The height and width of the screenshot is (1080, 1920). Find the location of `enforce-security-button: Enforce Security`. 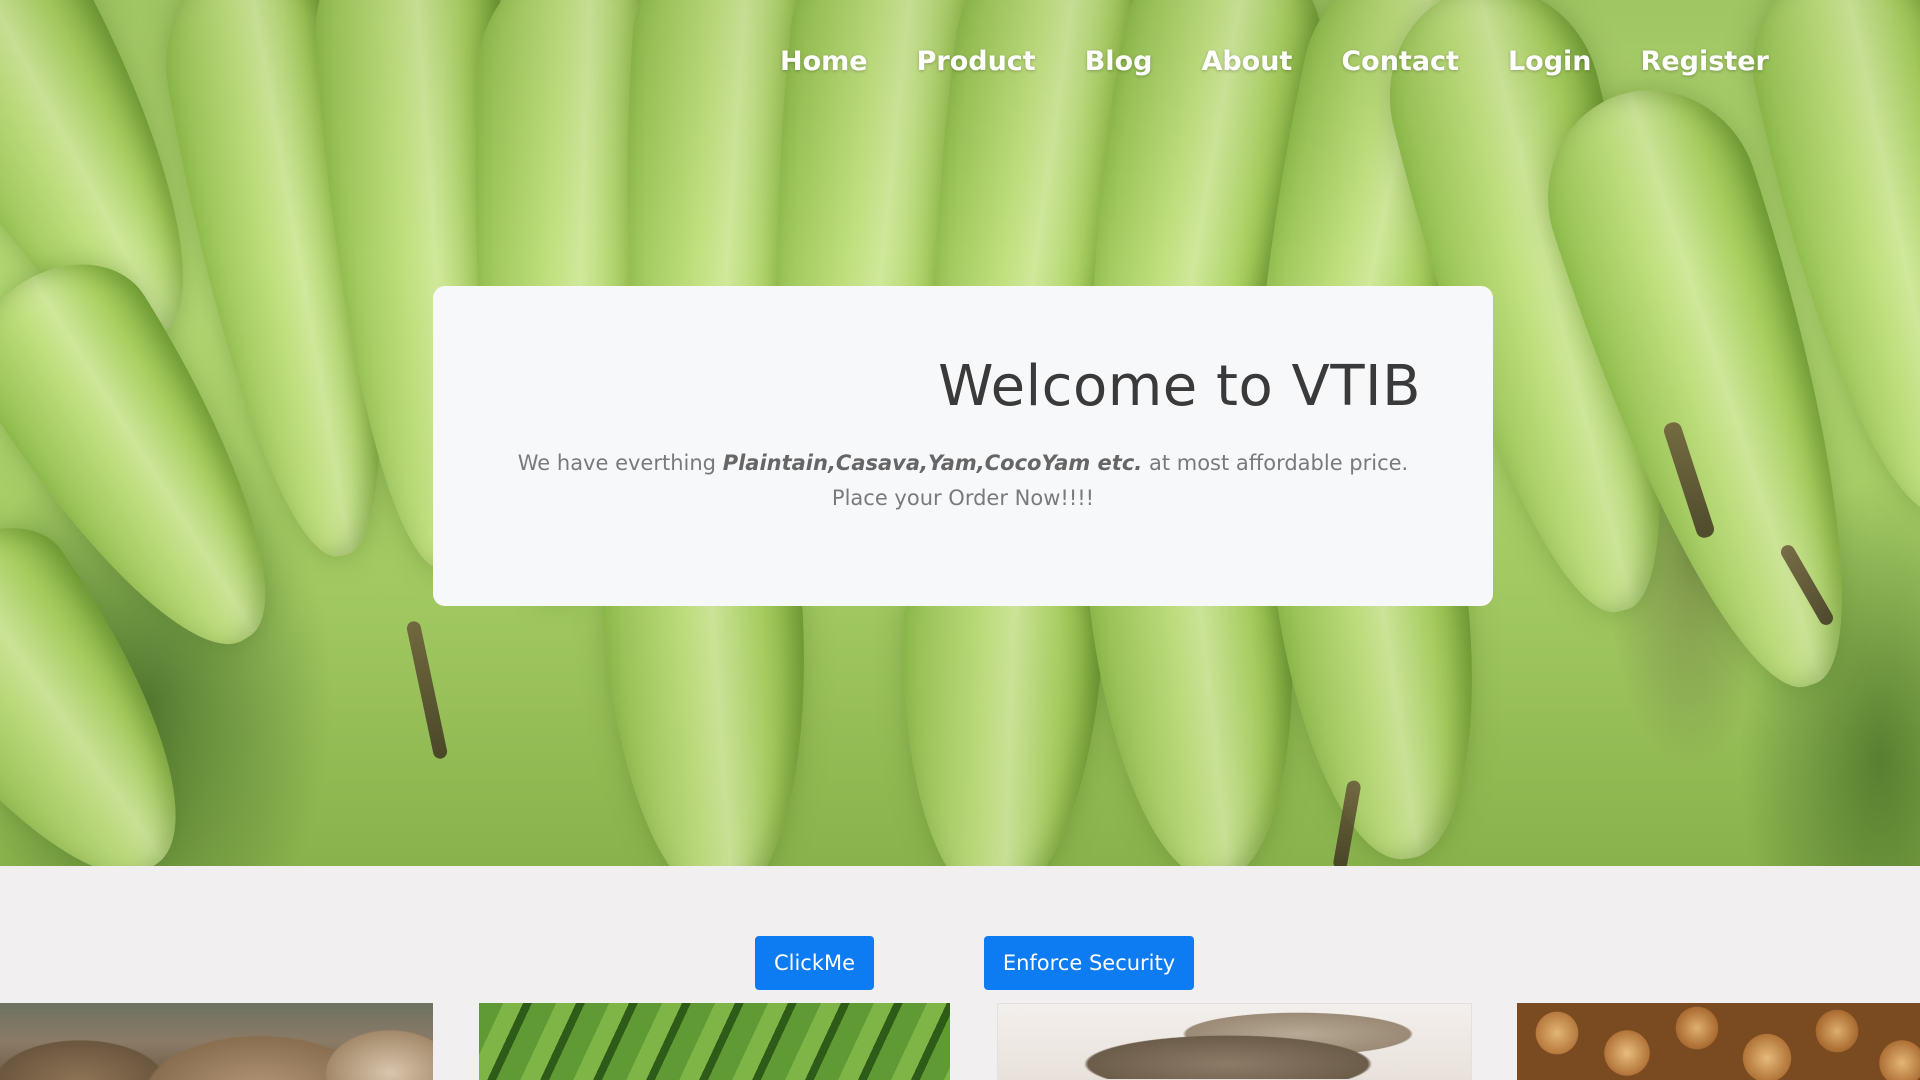

enforce-security-button: Enforce Security is located at coordinates (1089, 963).